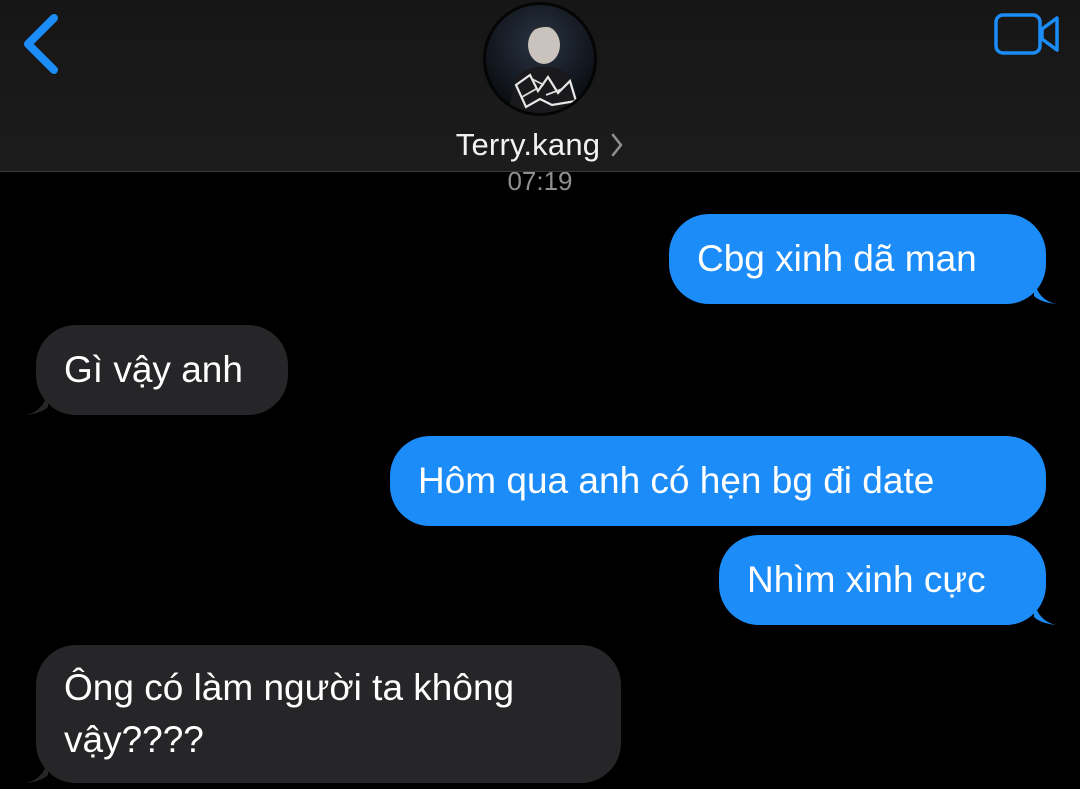  I want to click on message-text: Cbg xinh dã man, so click(837, 258).